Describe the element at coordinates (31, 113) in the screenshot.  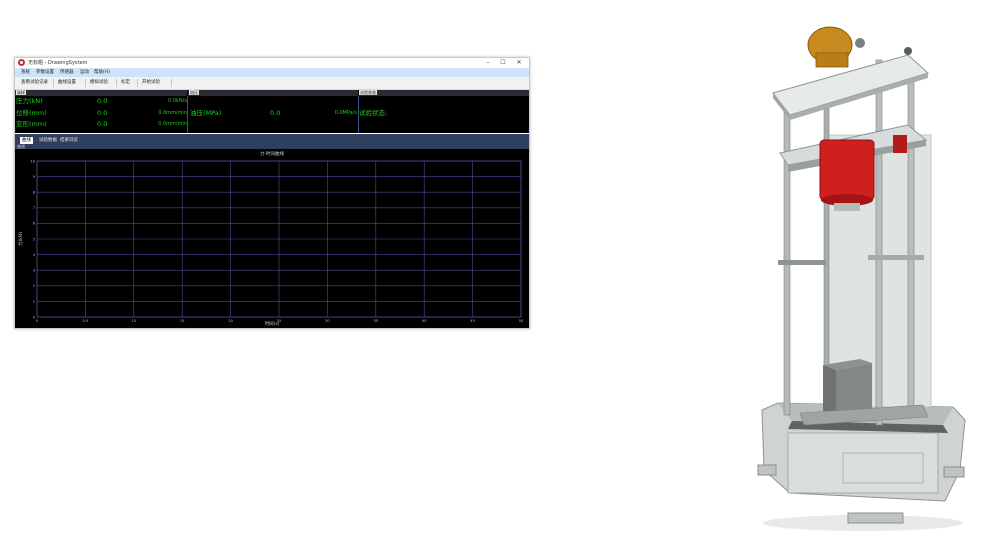
I see `displacement-label: 位移(mm)` at that location.